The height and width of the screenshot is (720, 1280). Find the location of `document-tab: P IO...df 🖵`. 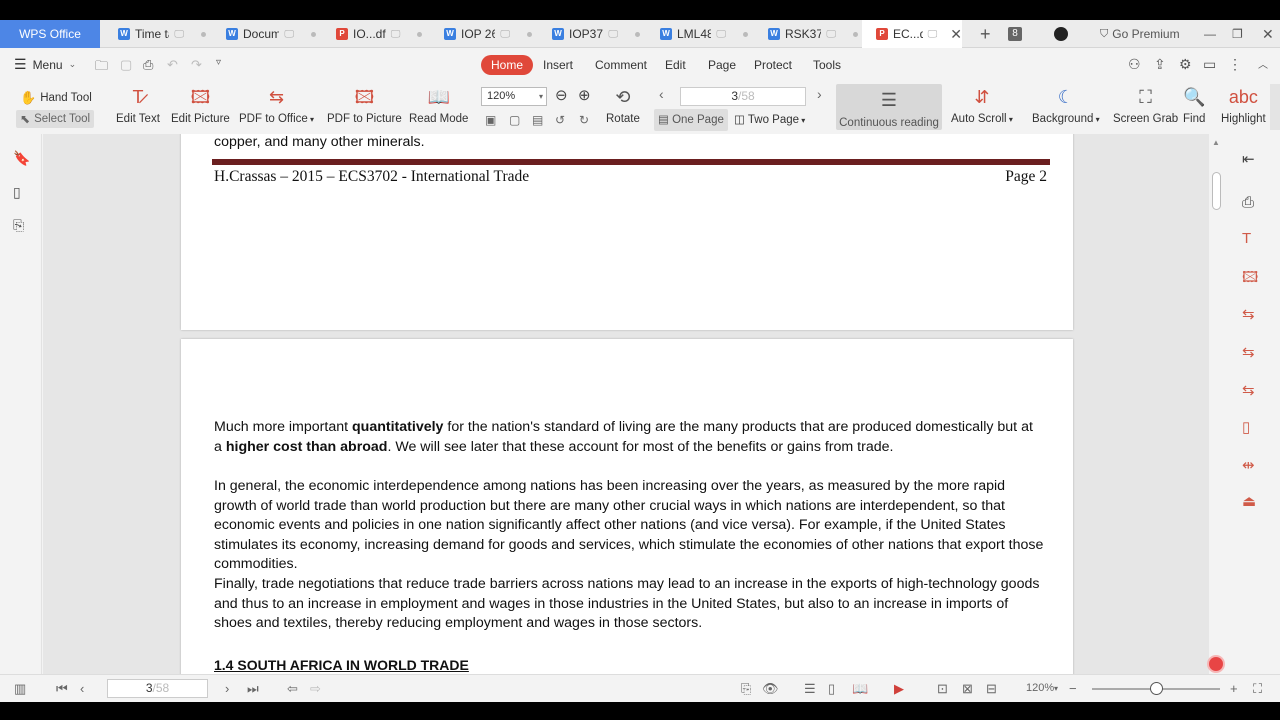

document-tab: P IO...df 🖵 is located at coordinates (373, 34).